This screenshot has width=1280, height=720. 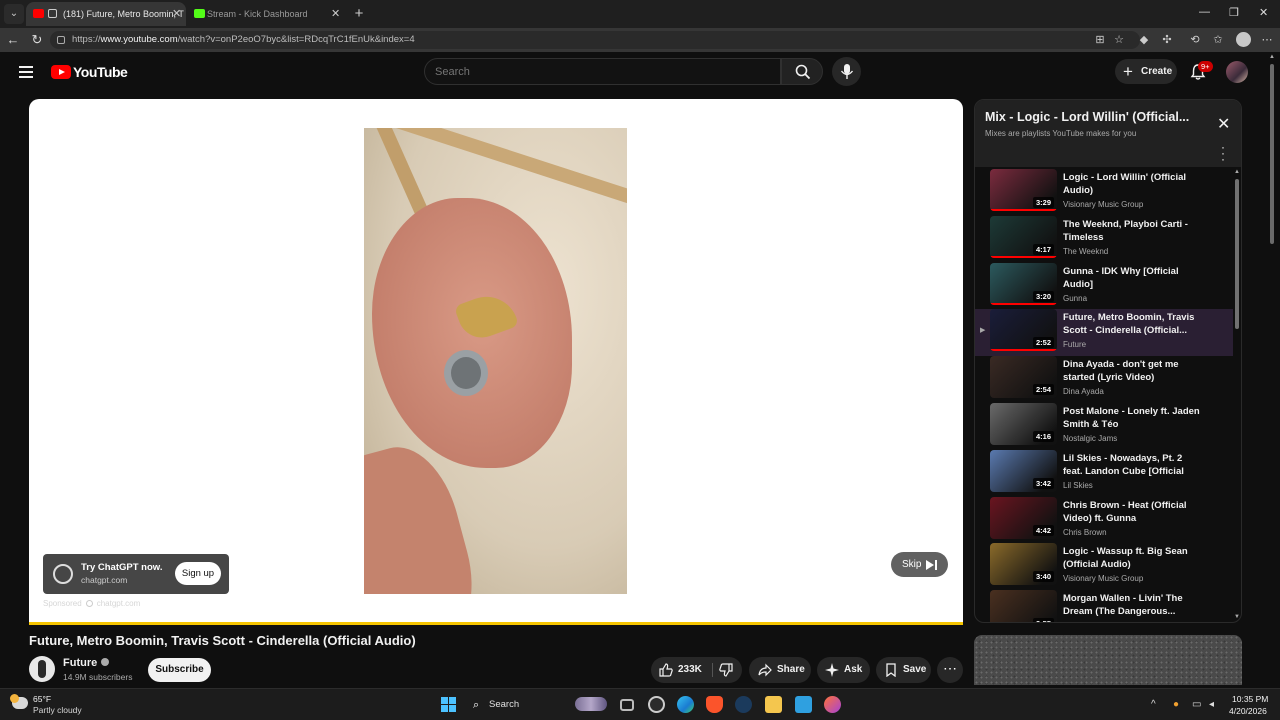 What do you see at coordinates (1243, 39) in the screenshot?
I see `browser-profile-avatar` at bounding box center [1243, 39].